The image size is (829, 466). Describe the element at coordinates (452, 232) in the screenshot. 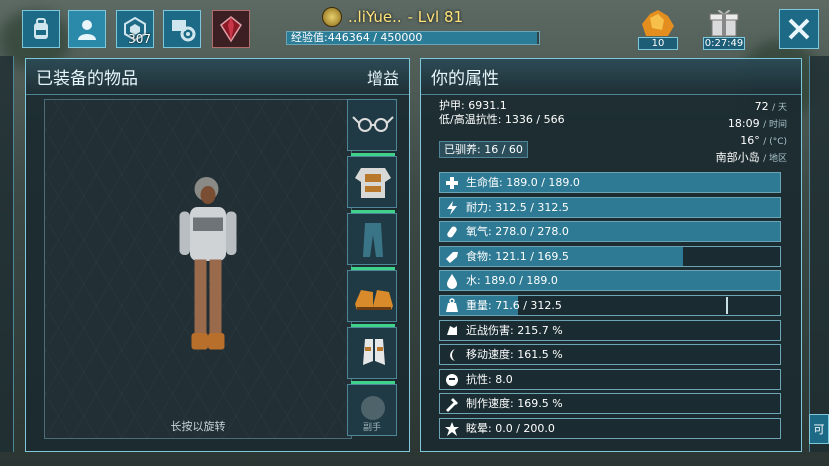

I see `oxygen-icon` at that location.